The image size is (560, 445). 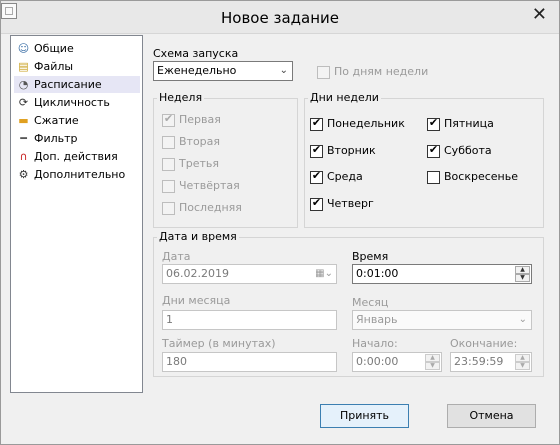 What do you see at coordinates (23, 66) in the screenshot?
I see `files-icon: ▤` at bounding box center [23, 66].